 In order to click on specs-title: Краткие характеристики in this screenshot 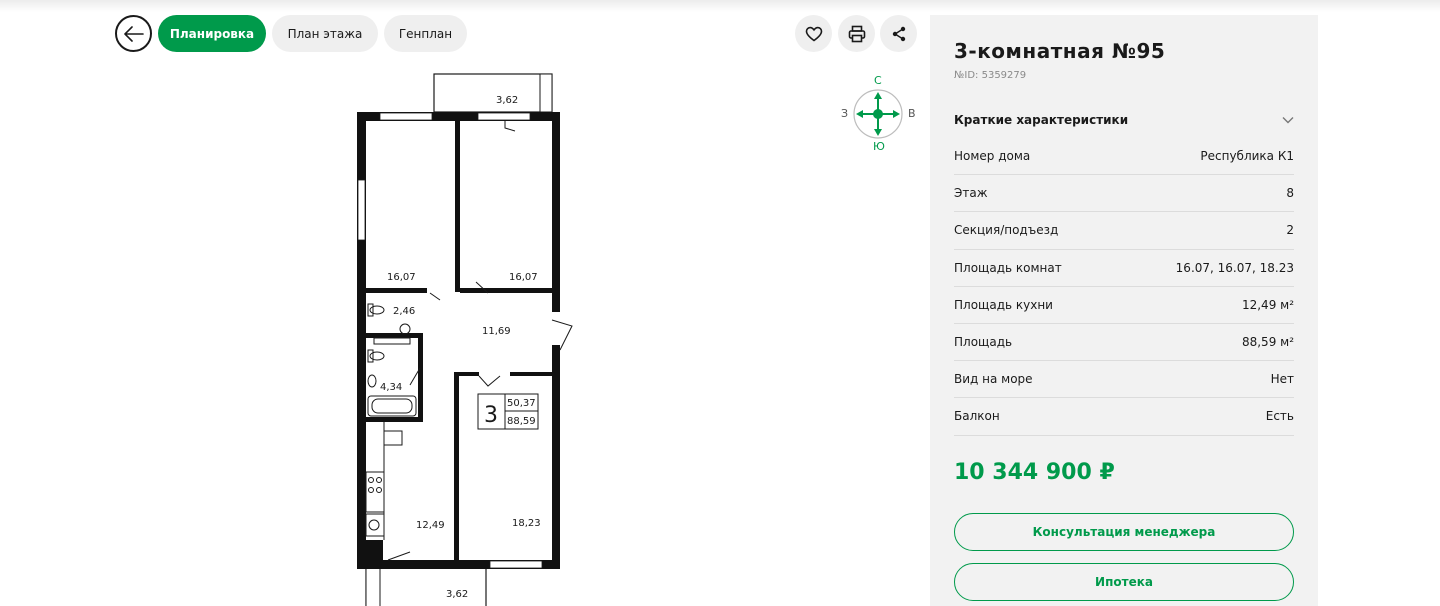, I will do `click(1041, 120)`.